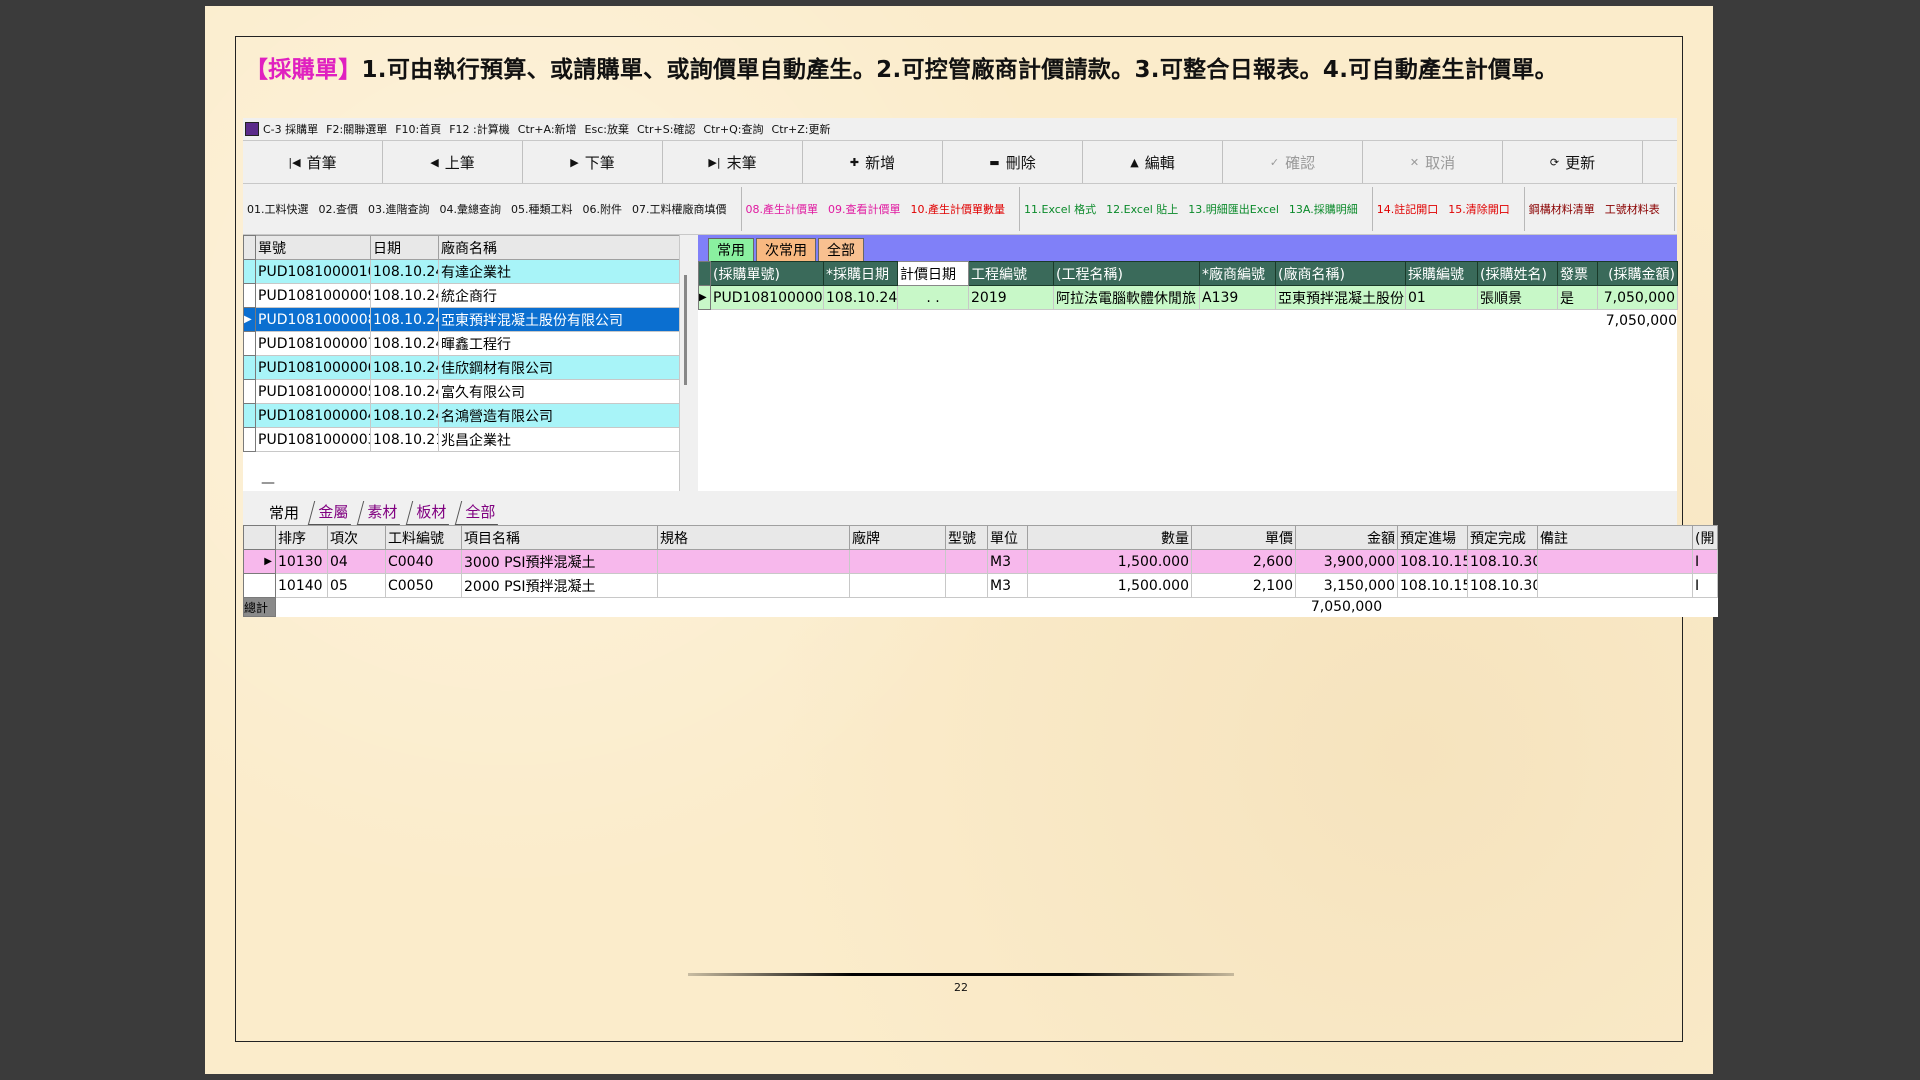  I want to click on detail-total-row: 總計 7,050,000, so click(980, 607).